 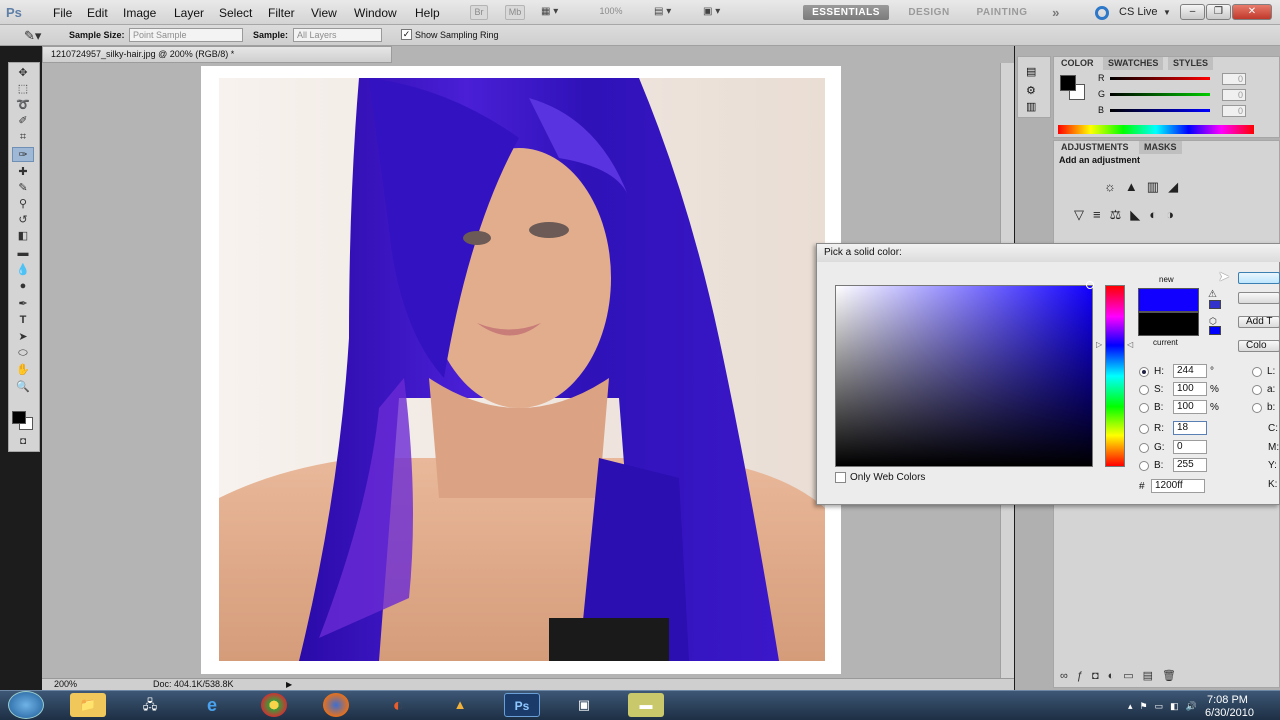 What do you see at coordinates (235, 13) in the screenshot?
I see `menu-select: Select` at bounding box center [235, 13].